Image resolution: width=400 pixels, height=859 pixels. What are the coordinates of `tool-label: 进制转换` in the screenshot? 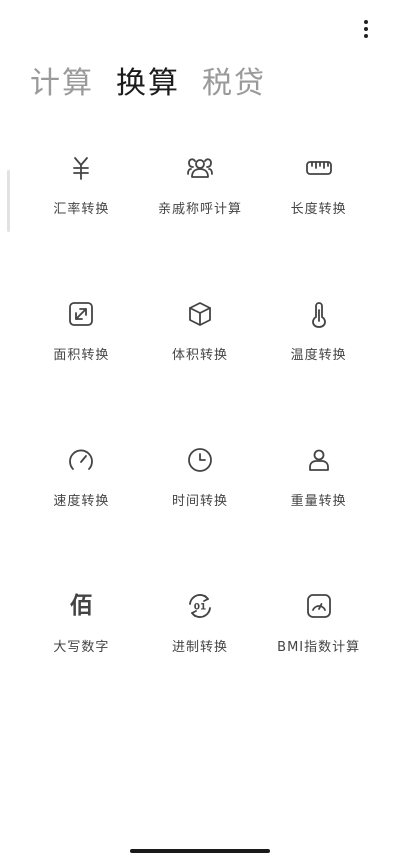 It's located at (199, 647).